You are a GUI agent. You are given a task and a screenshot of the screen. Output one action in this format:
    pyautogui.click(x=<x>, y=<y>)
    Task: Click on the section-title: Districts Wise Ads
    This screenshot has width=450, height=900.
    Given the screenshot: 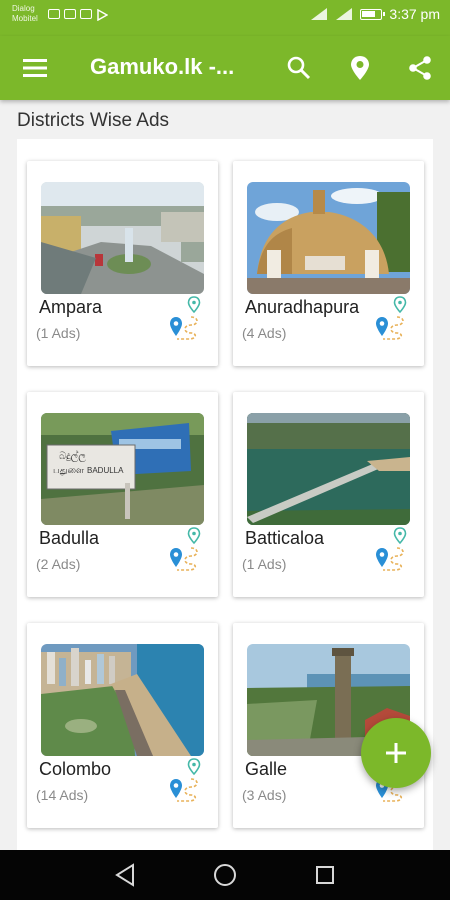 What is the action you would take?
    pyautogui.click(x=93, y=120)
    